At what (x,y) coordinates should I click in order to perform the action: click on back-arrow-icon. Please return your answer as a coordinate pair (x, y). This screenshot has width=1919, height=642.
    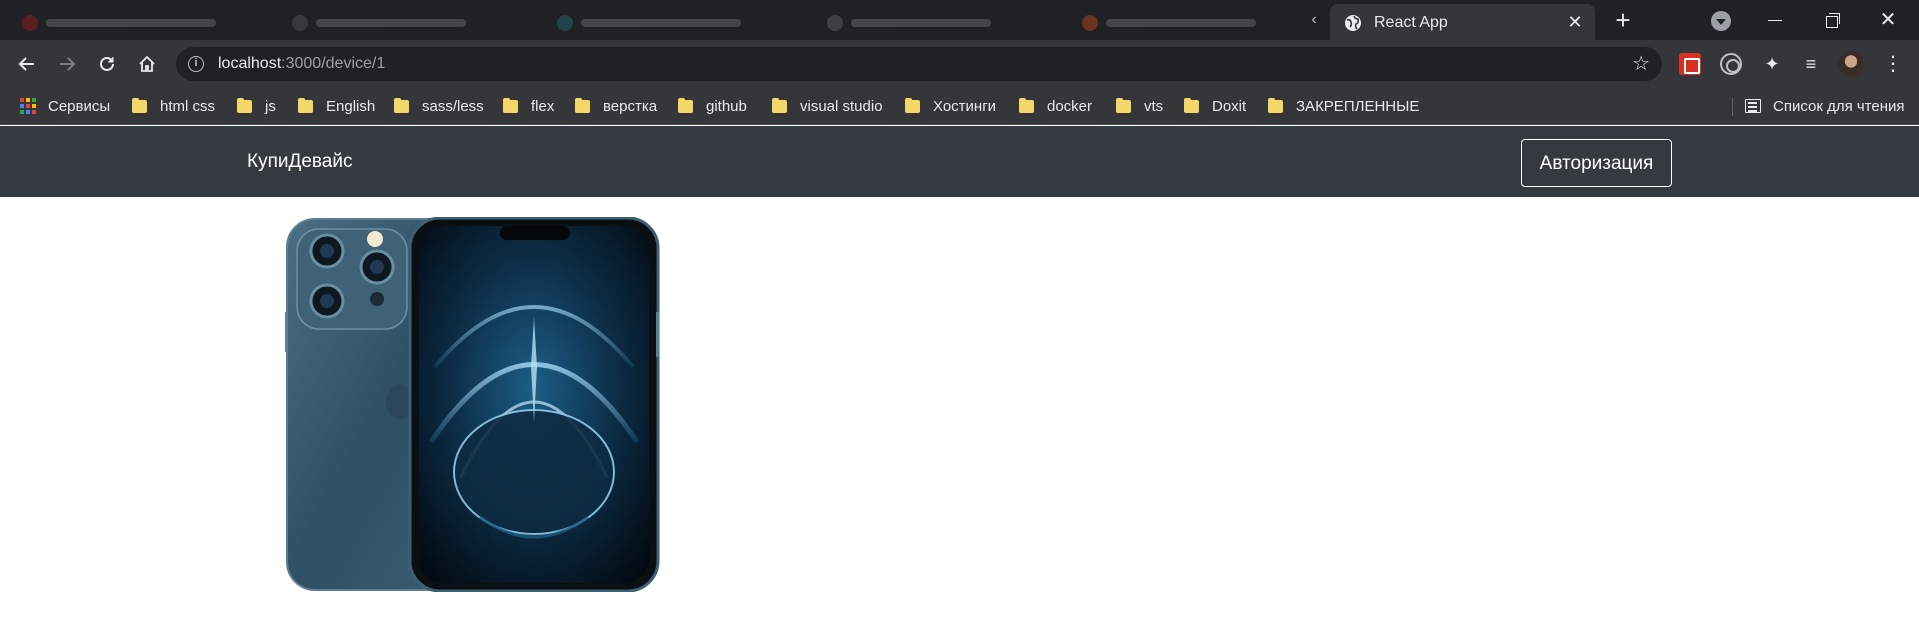
    Looking at the image, I should click on (27, 64).